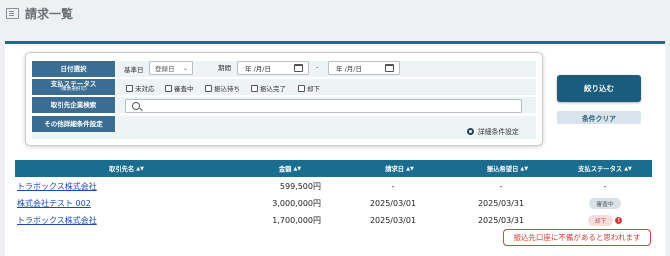 This screenshot has width=670, height=256. What do you see at coordinates (333, 186) in the screenshot?
I see `table-row: トラボックス株式会社 599,500円 - - -` at bounding box center [333, 186].